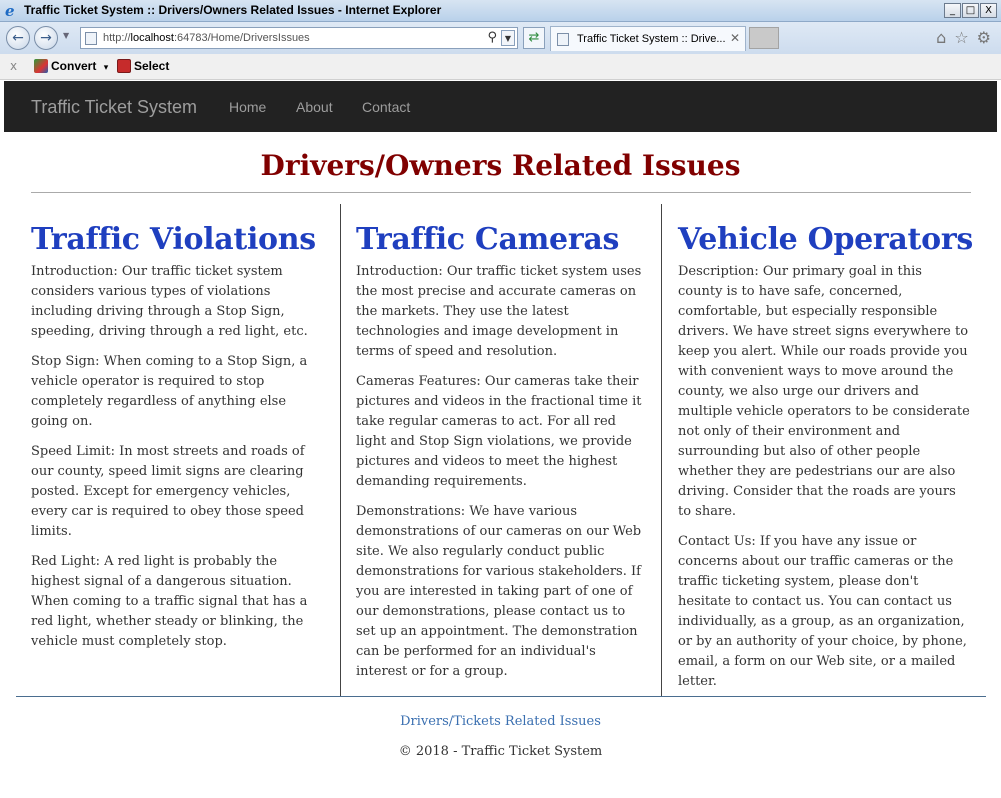 The width and height of the screenshot is (1001, 798). Describe the element at coordinates (501, 696) in the screenshot. I see `footer-divider` at that location.